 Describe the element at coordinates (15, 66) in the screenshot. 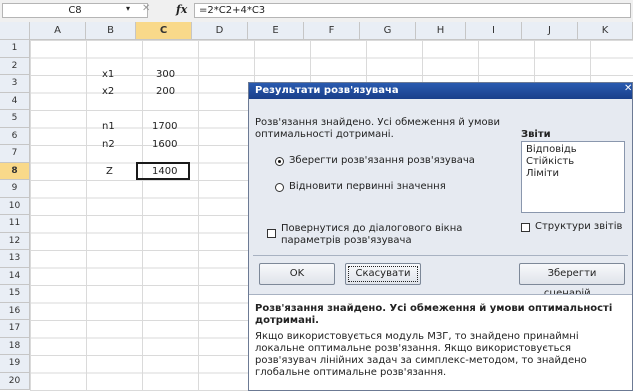

I see `row-header: 2` at that location.